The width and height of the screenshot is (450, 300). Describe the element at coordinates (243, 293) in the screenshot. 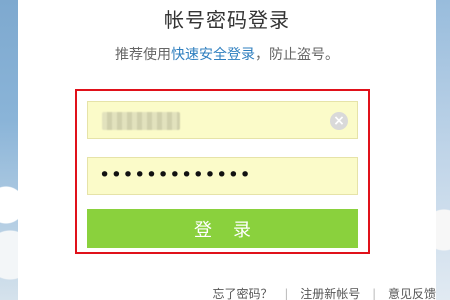

I see `forgot-password-link: 忘了密码？` at that location.